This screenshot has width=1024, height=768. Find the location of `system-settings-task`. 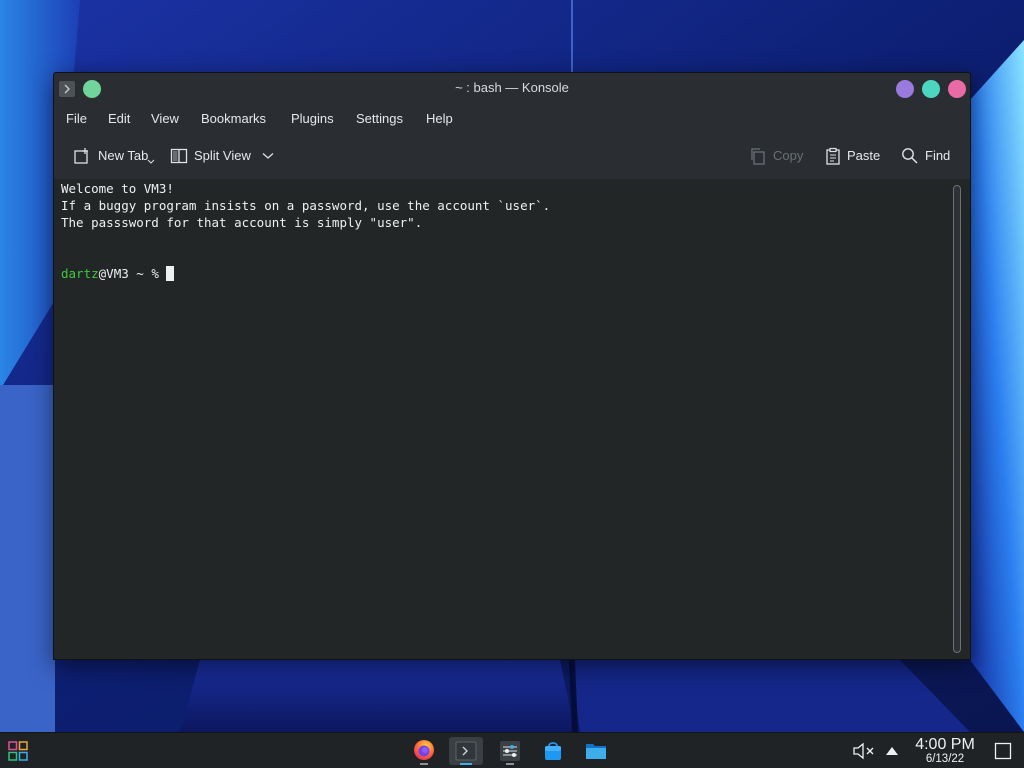

system-settings-task is located at coordinates (510, 751).